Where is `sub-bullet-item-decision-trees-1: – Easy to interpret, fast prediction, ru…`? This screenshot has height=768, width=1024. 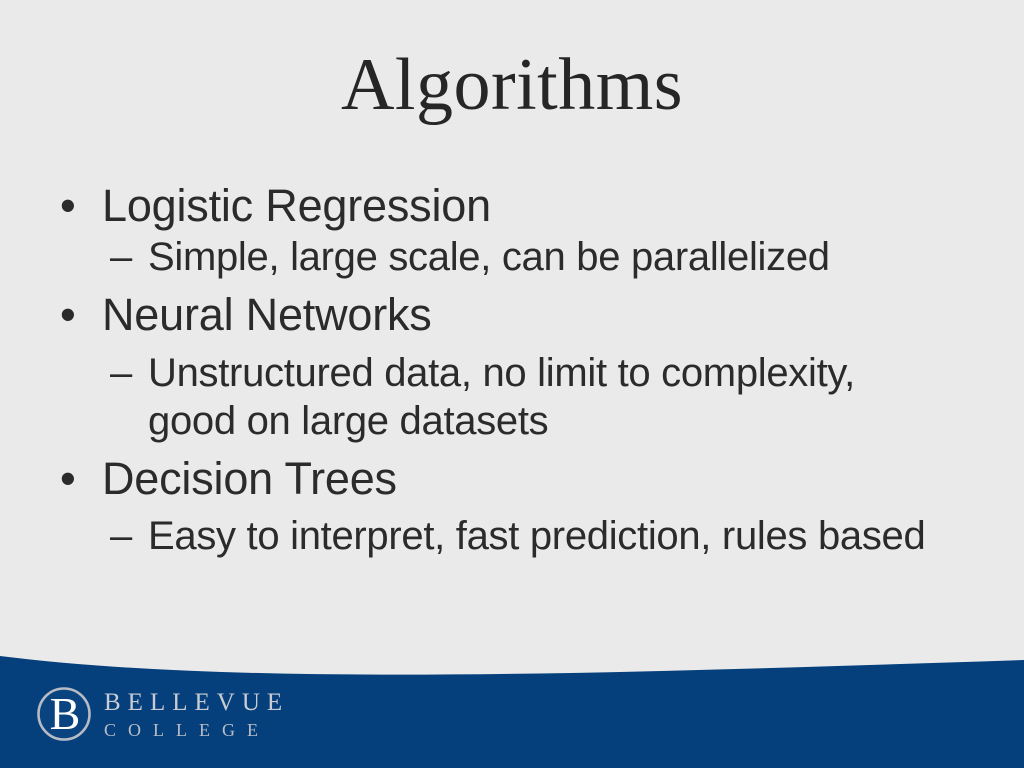 sub-bullet-item-decision-trees-1: – Easy to interpret, fast prediction, ru… is located at coordinates (500, 536).